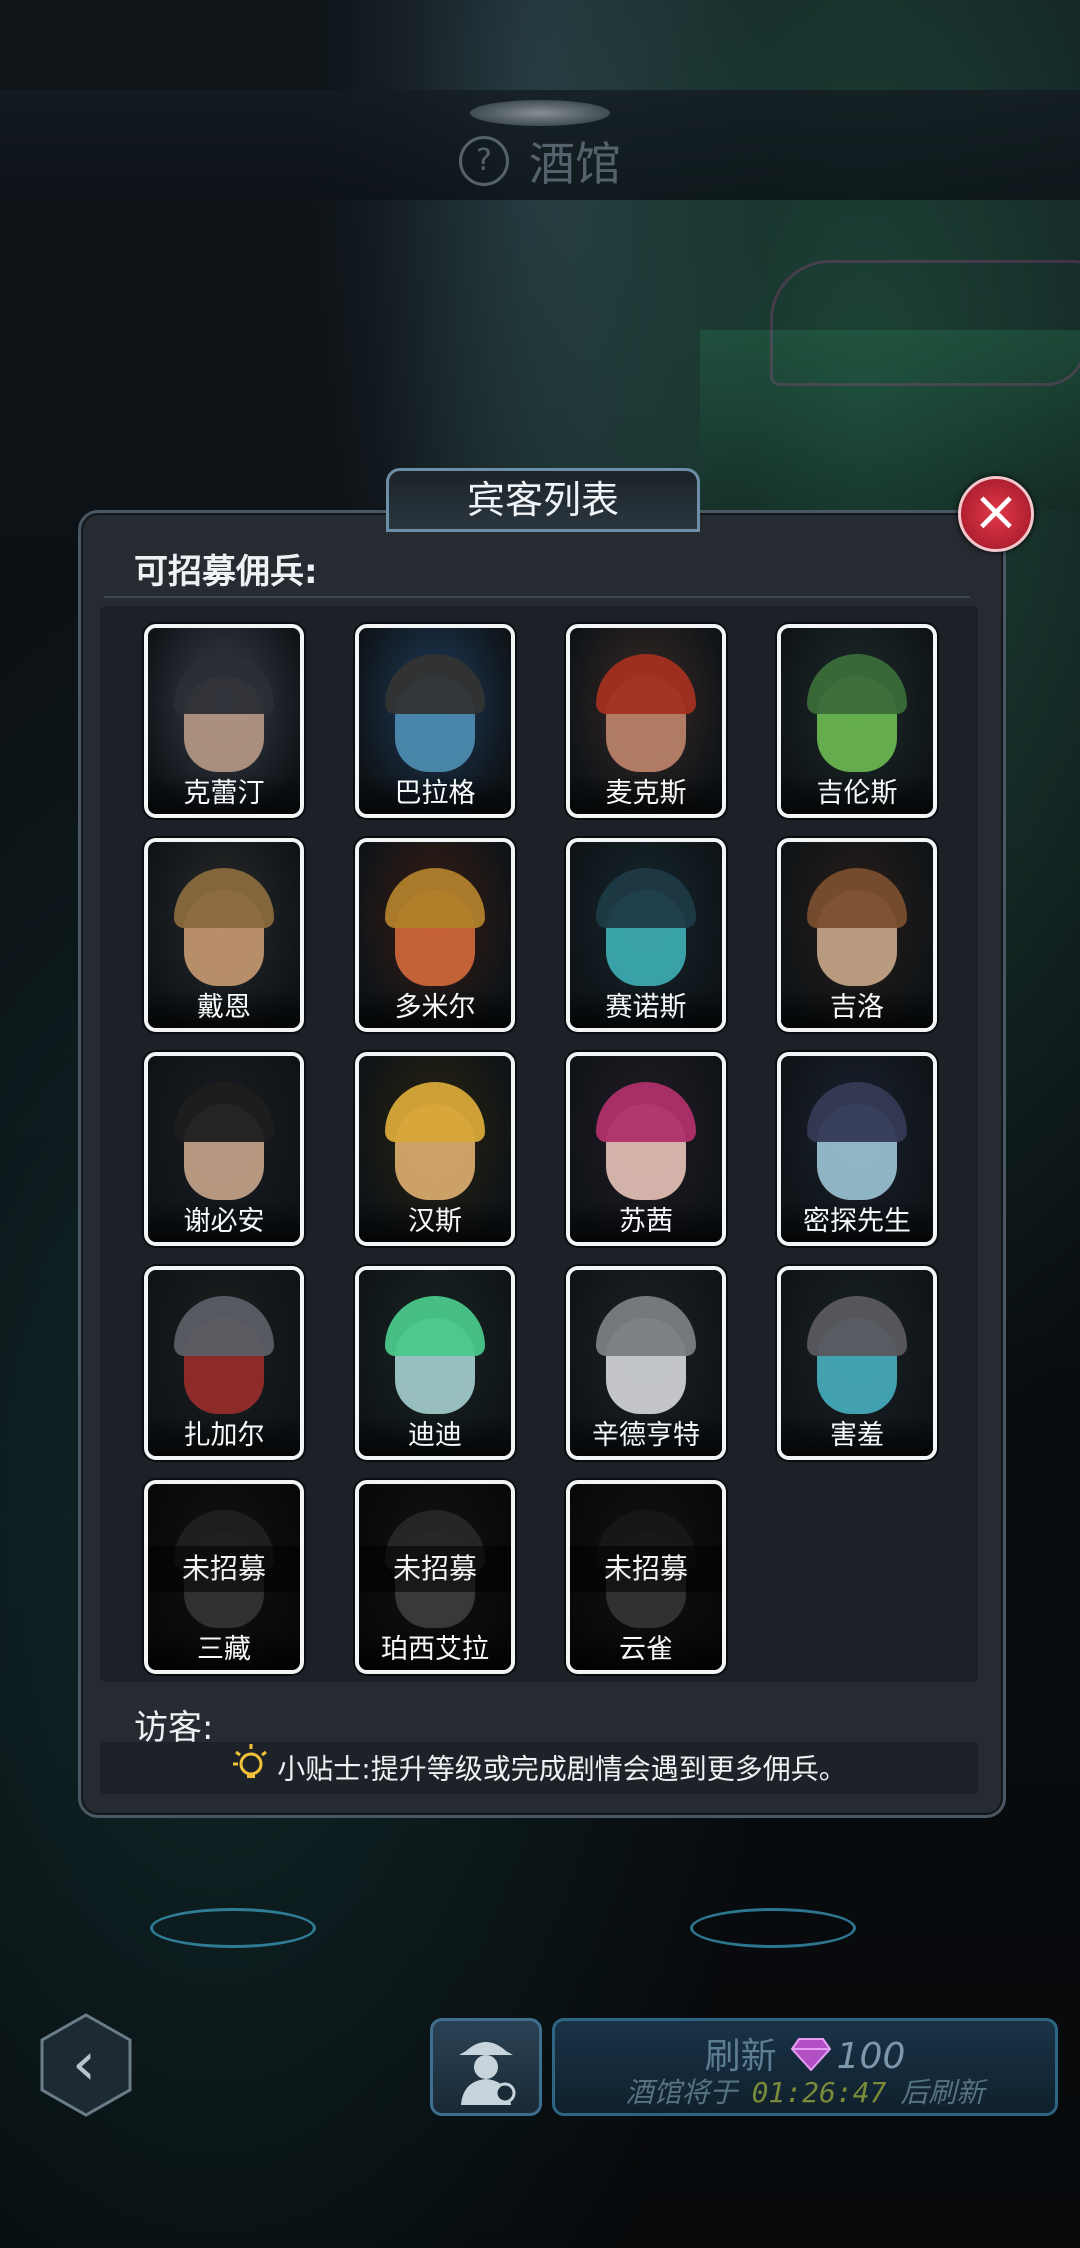 This screenshot has width=1080, height=2248. Describe the element at coordinates (224, 794) in the screenshot. I see `mercenary-name: 克蕾汀` at that location.